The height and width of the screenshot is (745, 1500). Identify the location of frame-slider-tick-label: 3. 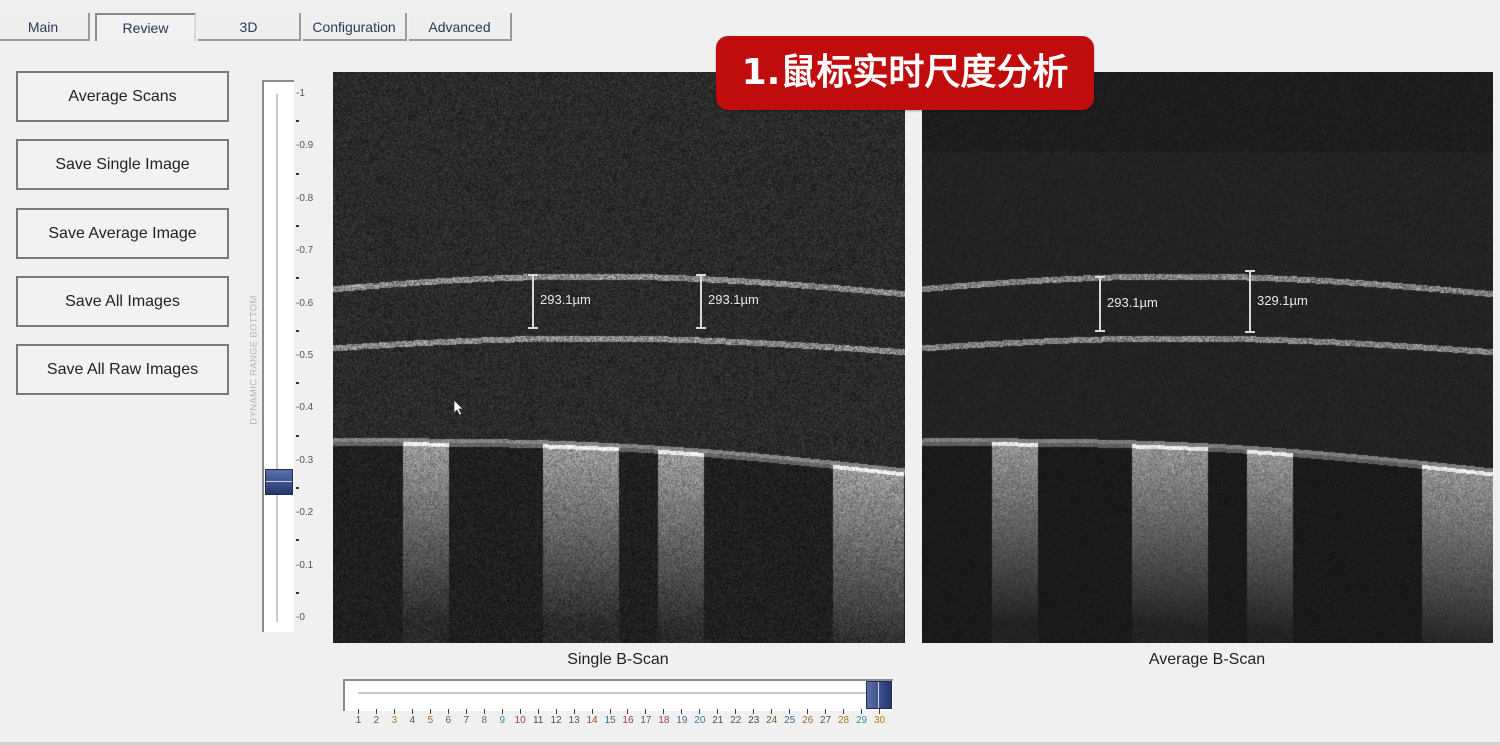
(394, 720).